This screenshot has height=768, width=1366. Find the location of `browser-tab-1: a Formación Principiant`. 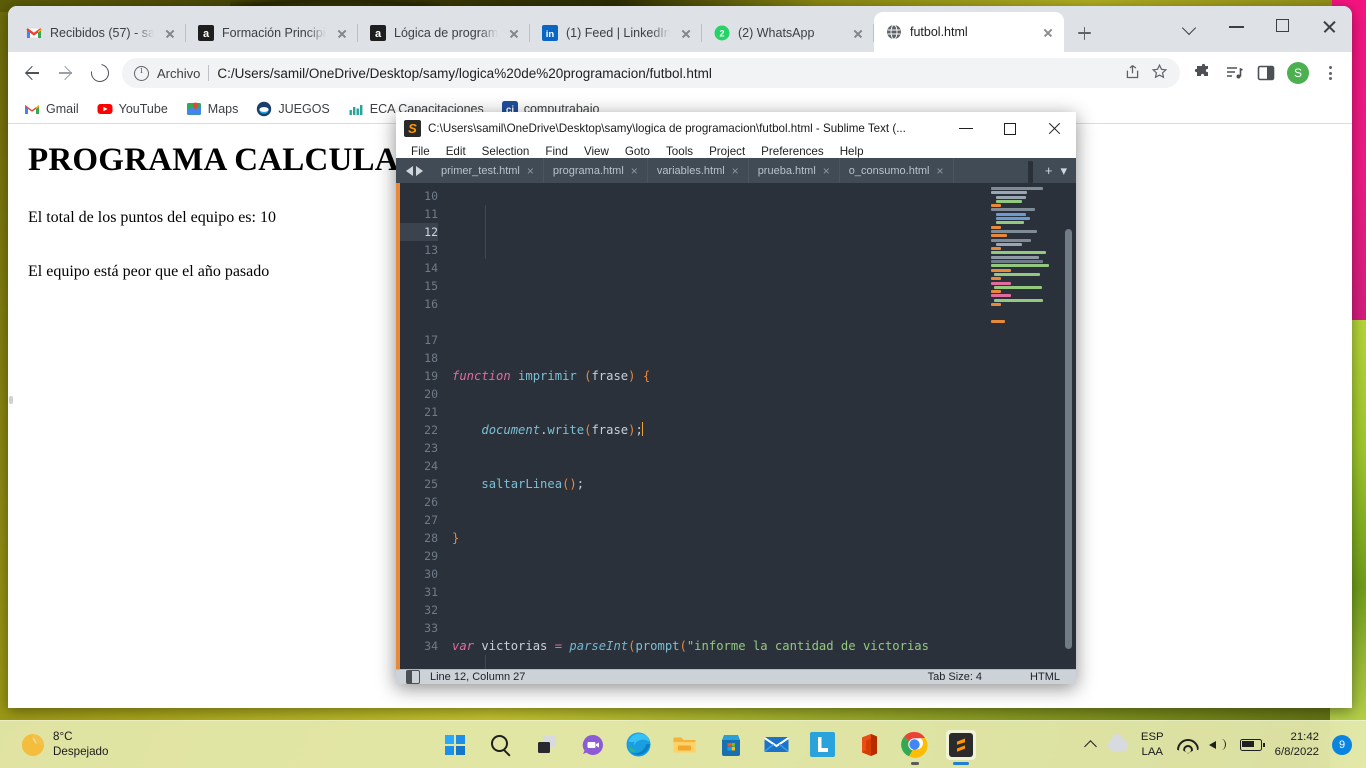

browser-tab-1: a Formación Principiant is located at coordinates (272, 33).